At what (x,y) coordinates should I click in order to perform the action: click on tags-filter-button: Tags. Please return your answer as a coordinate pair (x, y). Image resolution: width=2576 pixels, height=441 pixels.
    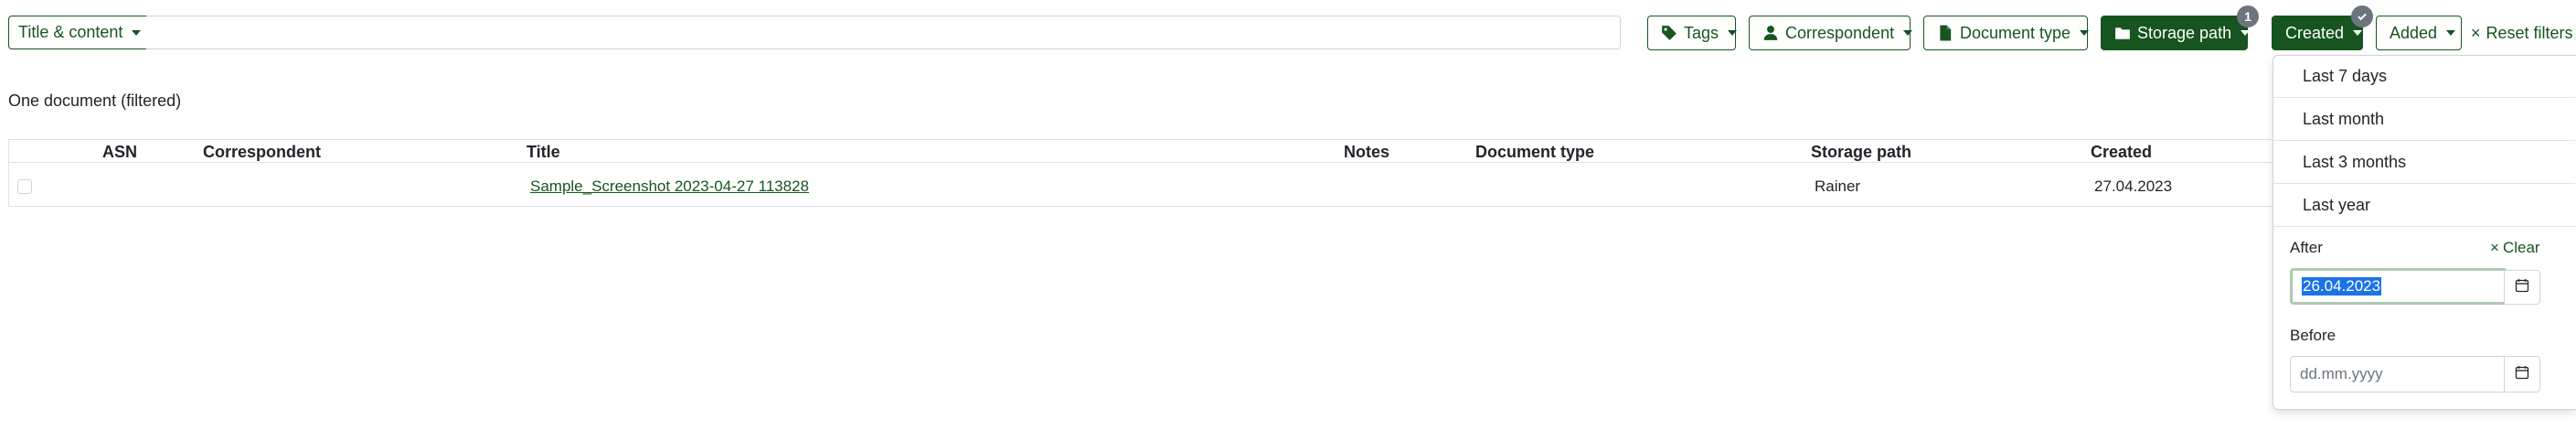
    Looking at the image, I should click on (1693, 33).